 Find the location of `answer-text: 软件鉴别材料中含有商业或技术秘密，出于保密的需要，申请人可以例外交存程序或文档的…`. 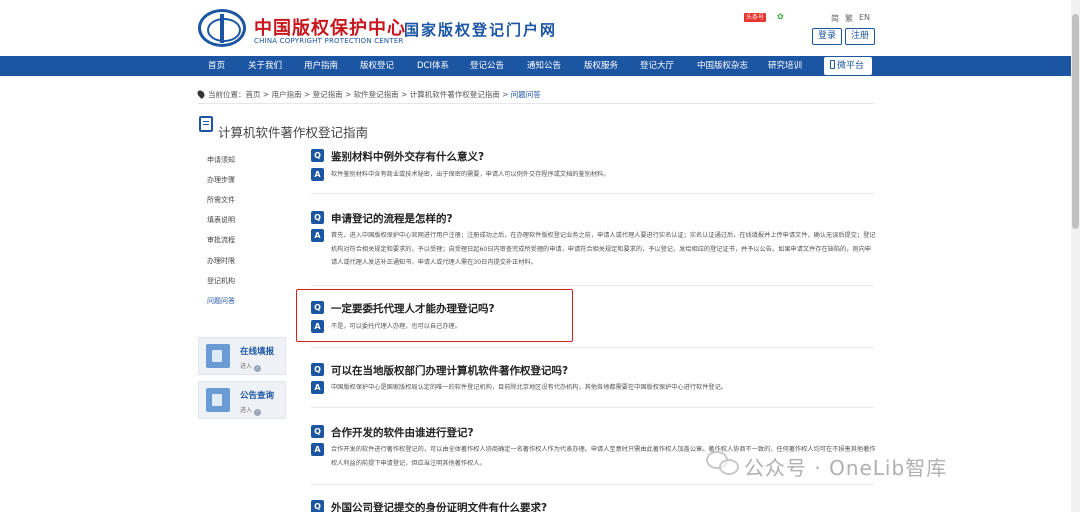

answer-text: 软件鉴别材料中含有商业或技术秘密，出于保密的需要，申请人可以例外交存程序或文档的… is located at coordinates (470, 174).